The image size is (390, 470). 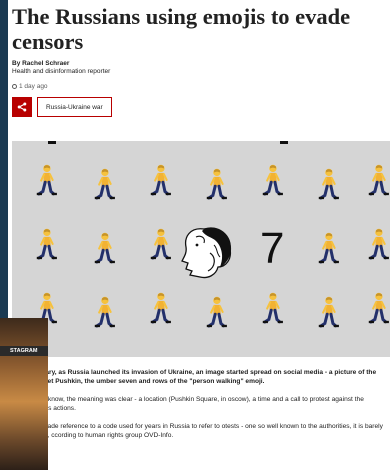 I want to click on author-role: Health and disinformation reporter, so click(x=61, y=71).